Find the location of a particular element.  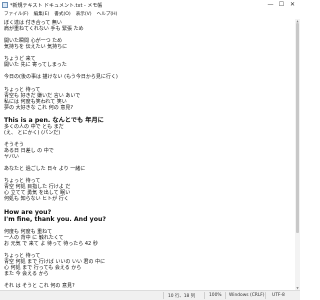

text-line: ヤバい is located at coordinates (11, 157).